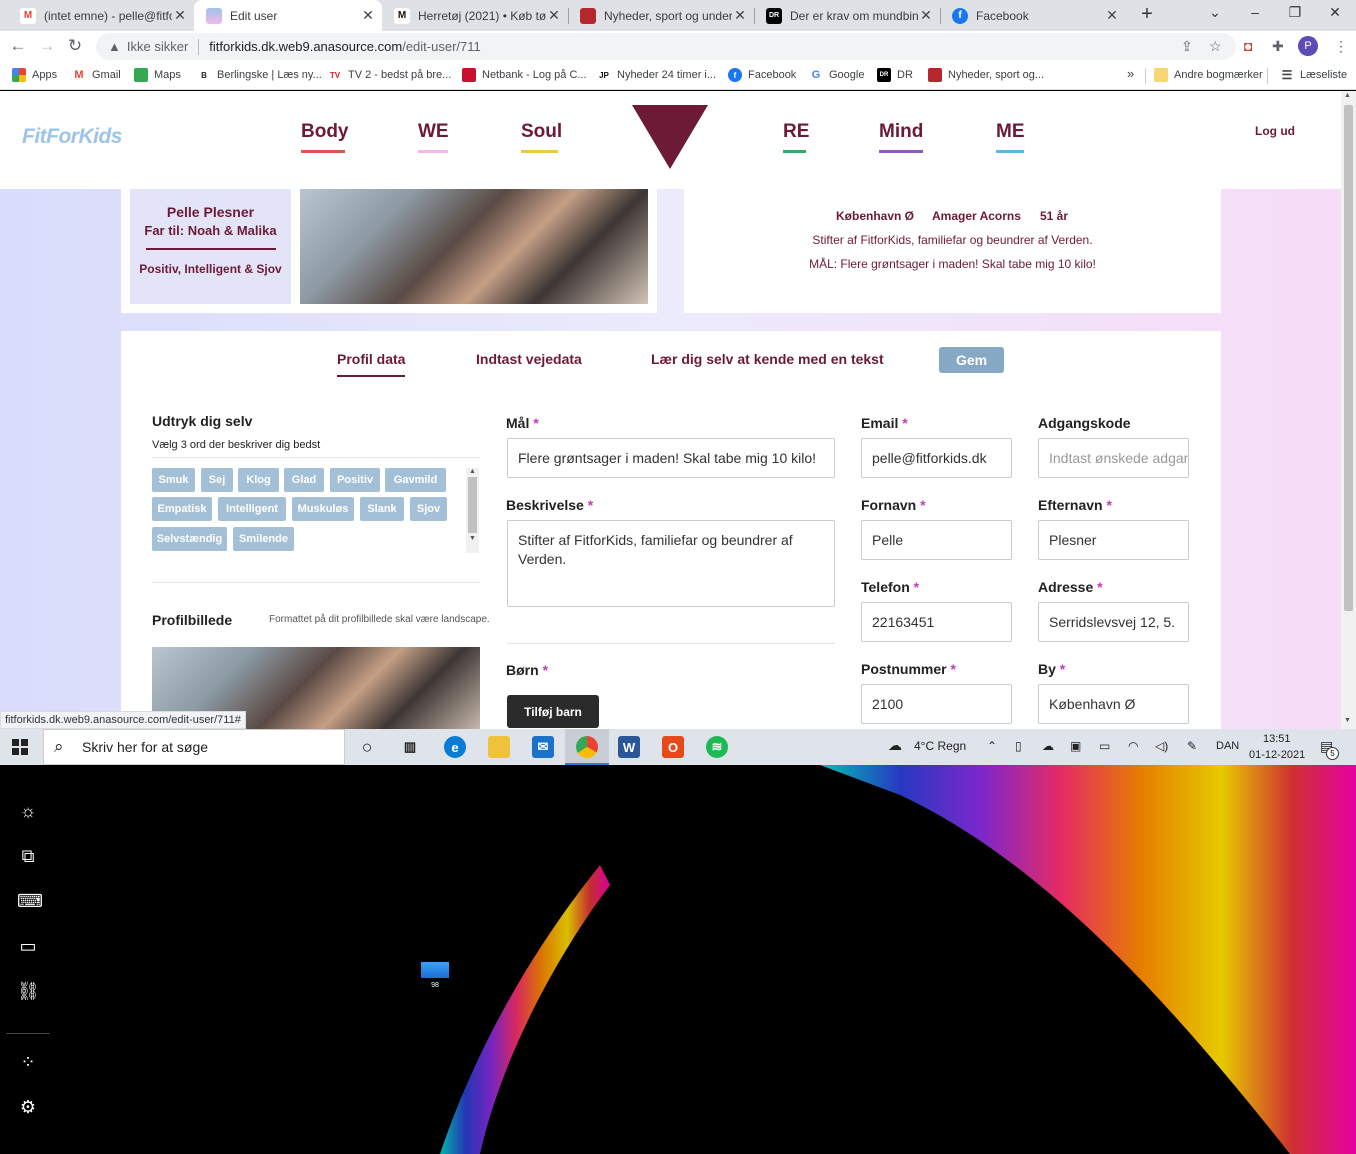 The width and height of the screenshot is (1356, 1154). What do you see at coordinates (553, 711) in the screenshot?
I see `add-child-button: Tilføj barn` at bounding box center [553, 711].